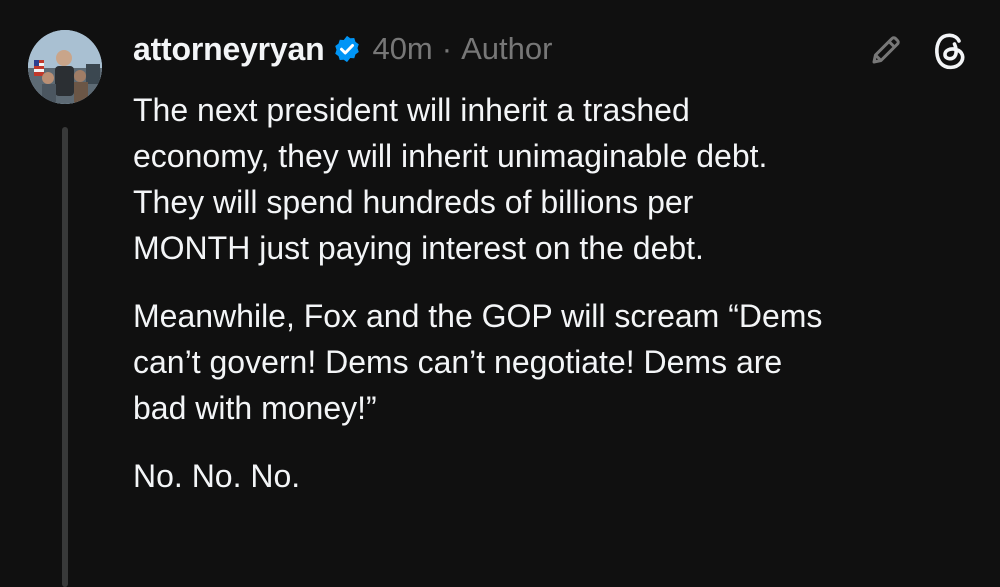 The height and width of the screenshot is (587, 1000). What do you see at coordinates (918, 50) in the screenshot?
I see `post-actions` at bounding box center [918, 50].